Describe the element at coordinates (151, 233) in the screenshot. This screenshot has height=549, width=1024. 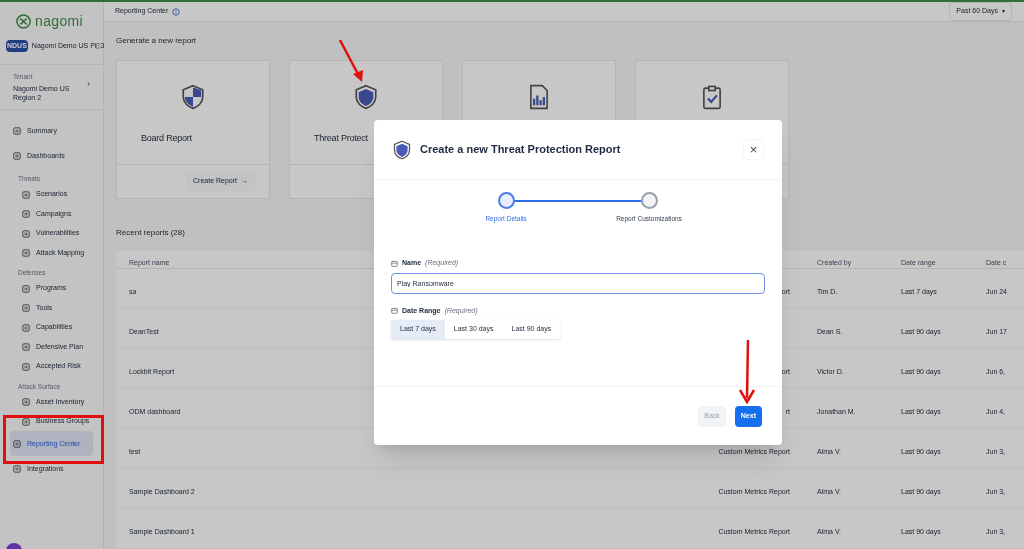
I see `section-heading: Recent reports (28)` at that location.